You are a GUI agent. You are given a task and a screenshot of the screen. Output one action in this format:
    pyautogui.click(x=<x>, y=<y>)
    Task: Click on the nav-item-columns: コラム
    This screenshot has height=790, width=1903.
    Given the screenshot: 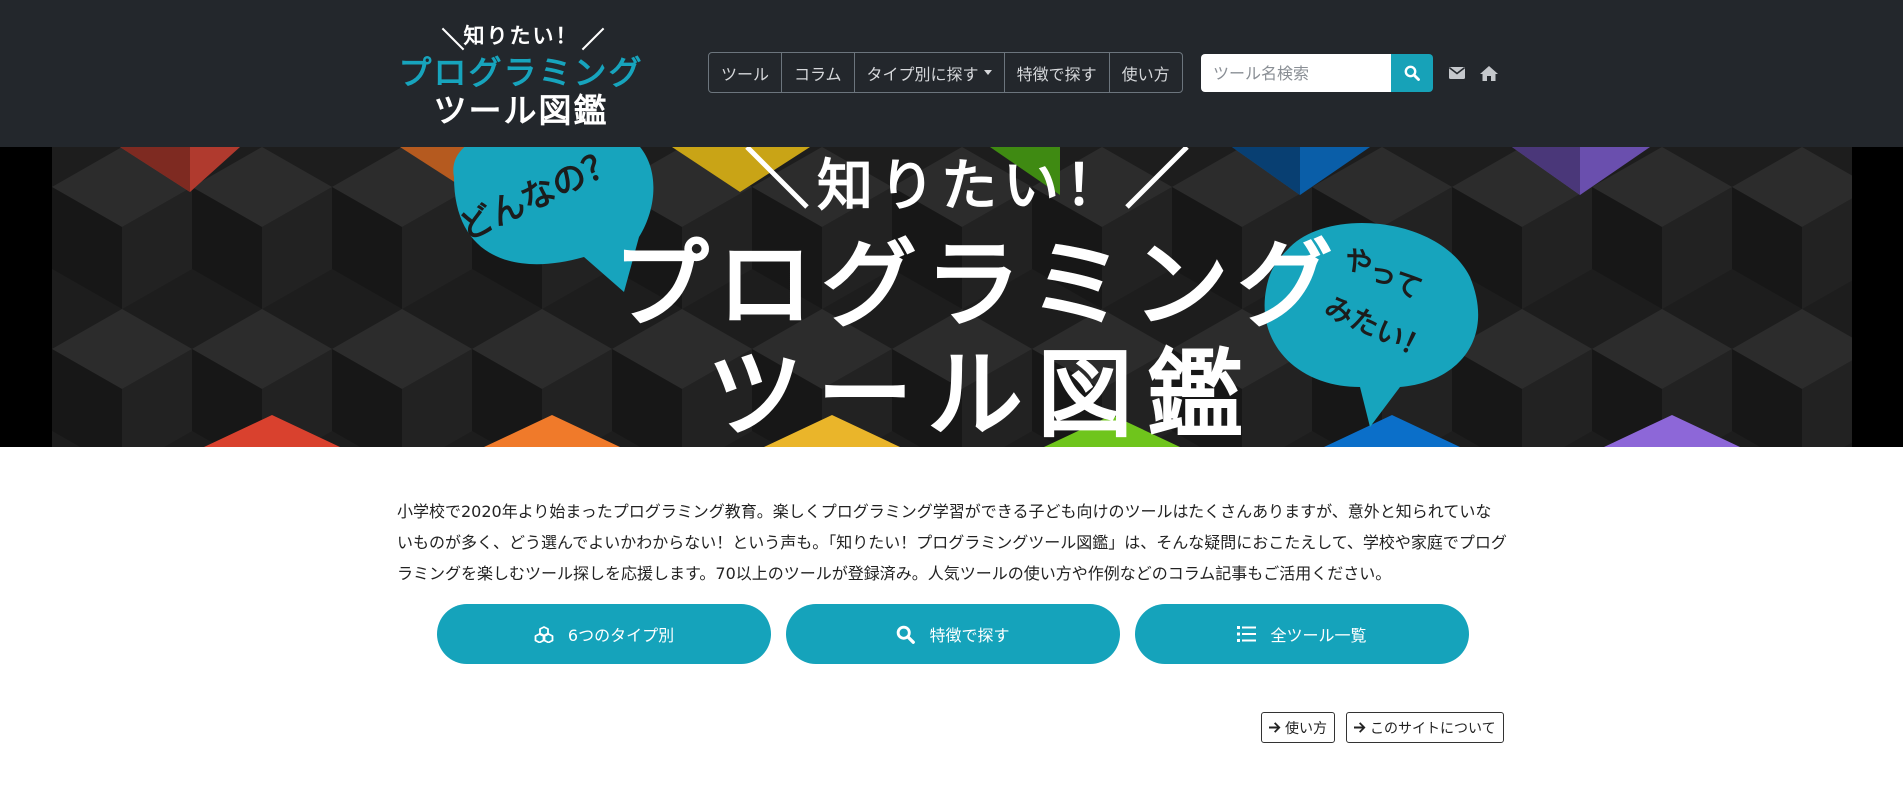 What is the action you would take?
    pyautogui.click(x=818, y=72)
    